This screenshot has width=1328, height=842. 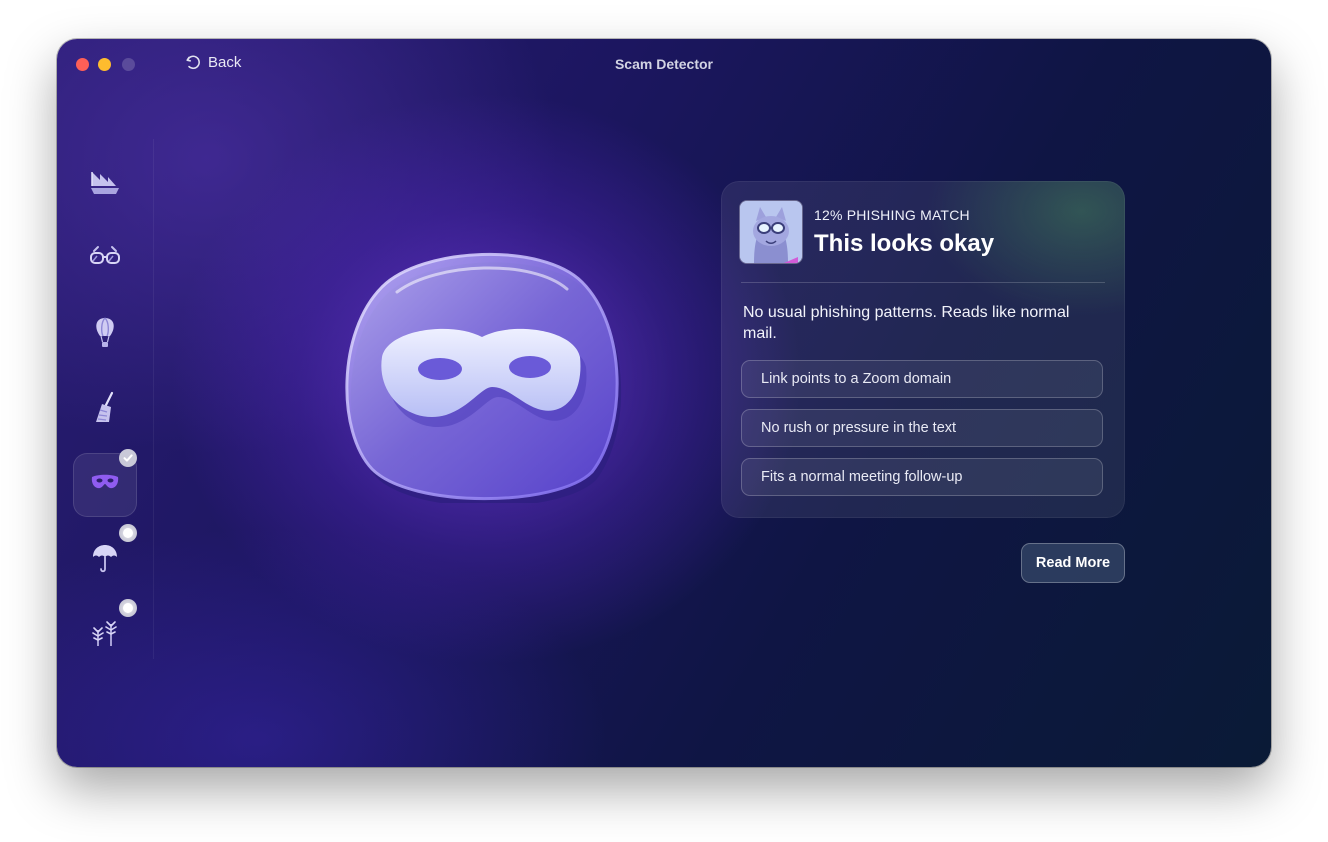 What do you see at coordinates (922, 428) in the screenshot?
I see `reason-item: No rush or pressure in the text` at bounding box center [922, 428].